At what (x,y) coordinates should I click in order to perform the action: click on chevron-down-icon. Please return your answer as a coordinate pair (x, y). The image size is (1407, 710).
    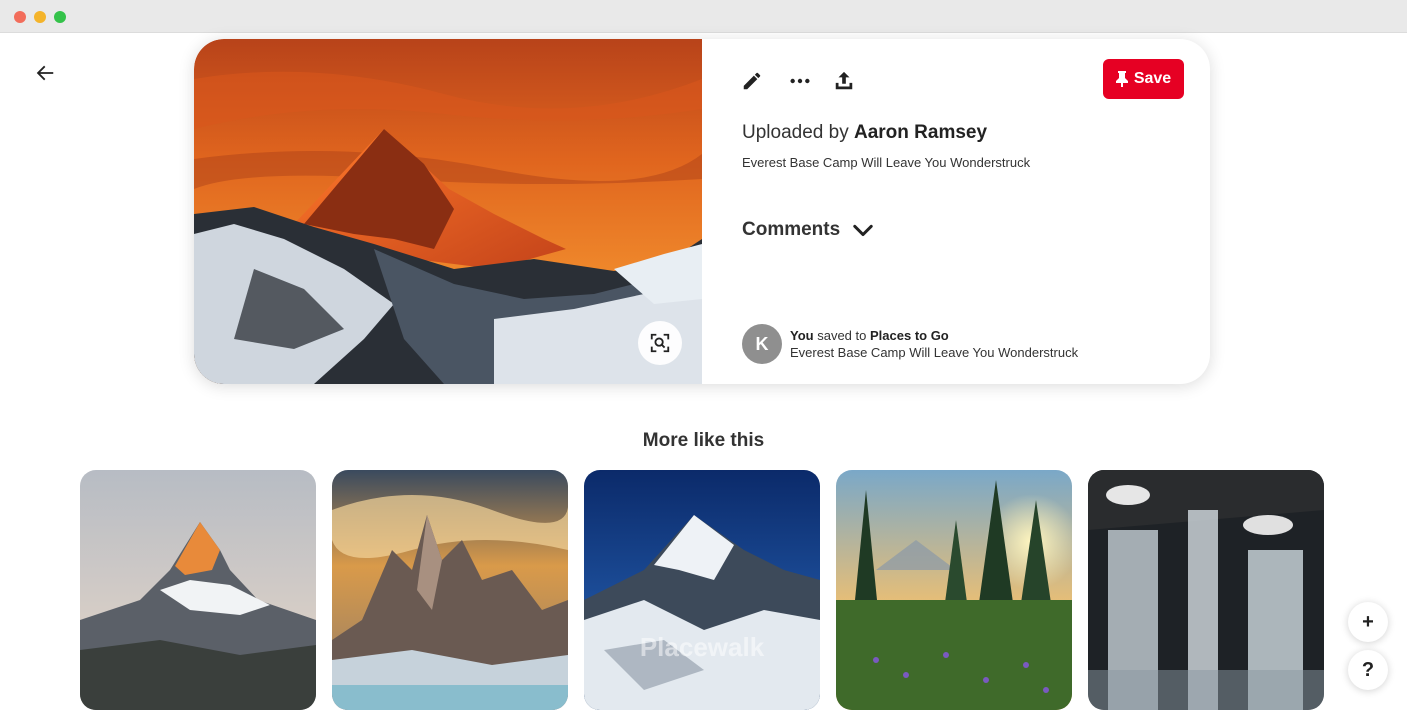
    Looking at the image, I should click on (863, 230).